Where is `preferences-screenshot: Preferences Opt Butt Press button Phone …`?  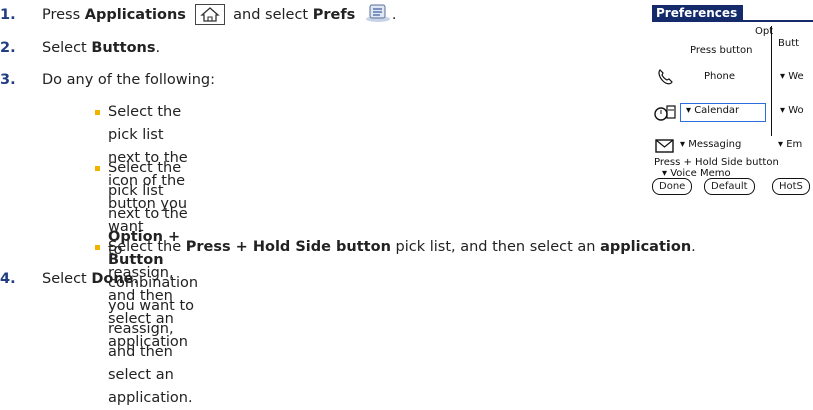
preferences-screenshot: Preferences Opt Butt Press button Phone … is located at coordinates (731, 102).